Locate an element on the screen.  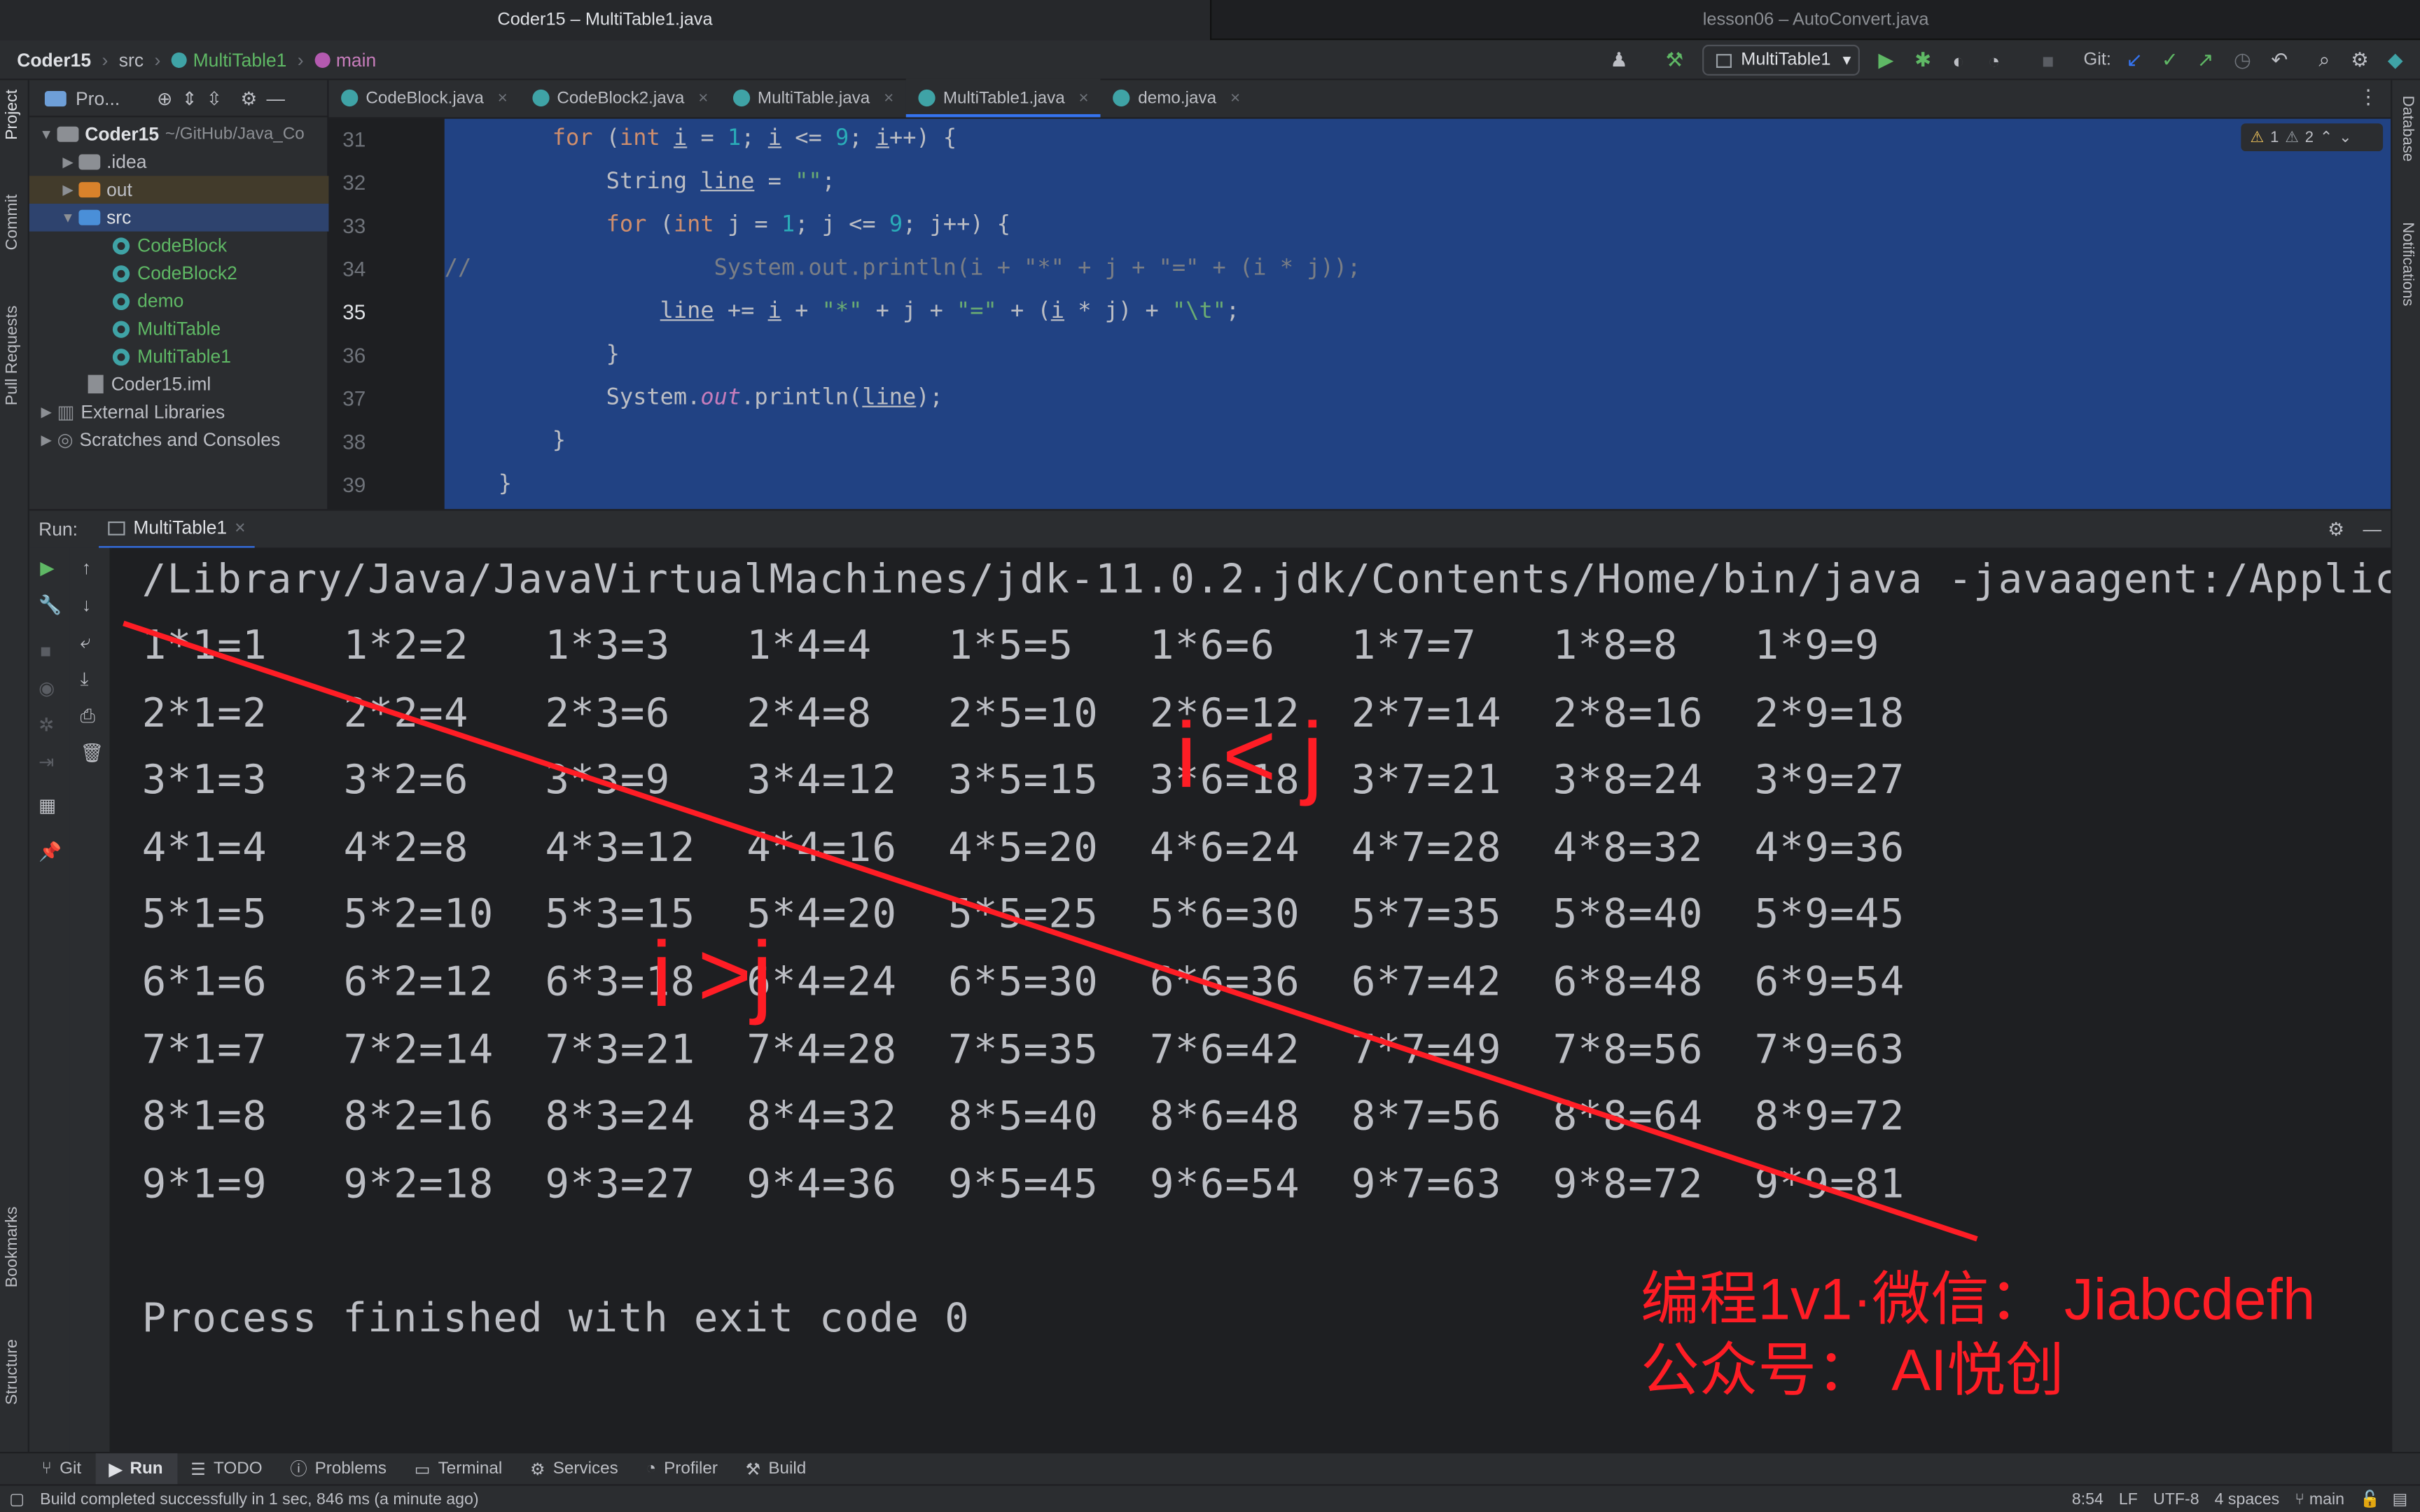
bottom-tab-build: ⚒ Build is located at coordinates (776, 1468).